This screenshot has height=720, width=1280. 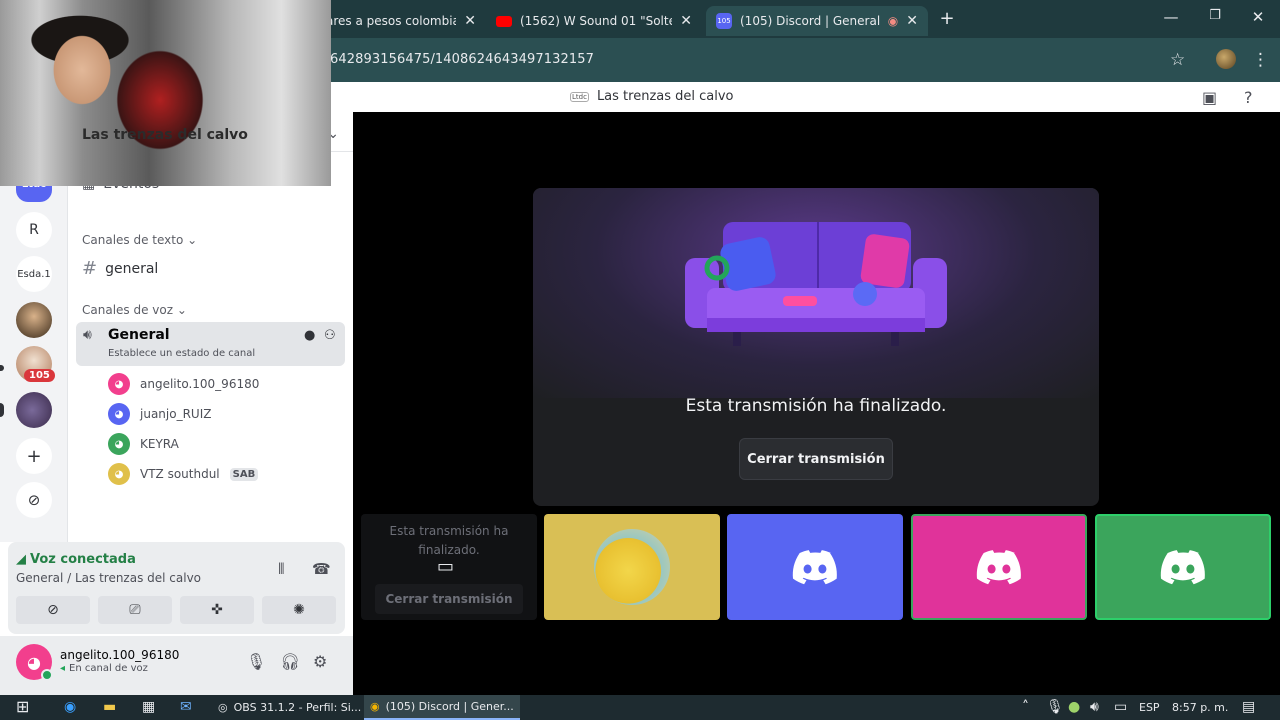 I want to click on obs-icon: ◎, so click(x=223, y=707).